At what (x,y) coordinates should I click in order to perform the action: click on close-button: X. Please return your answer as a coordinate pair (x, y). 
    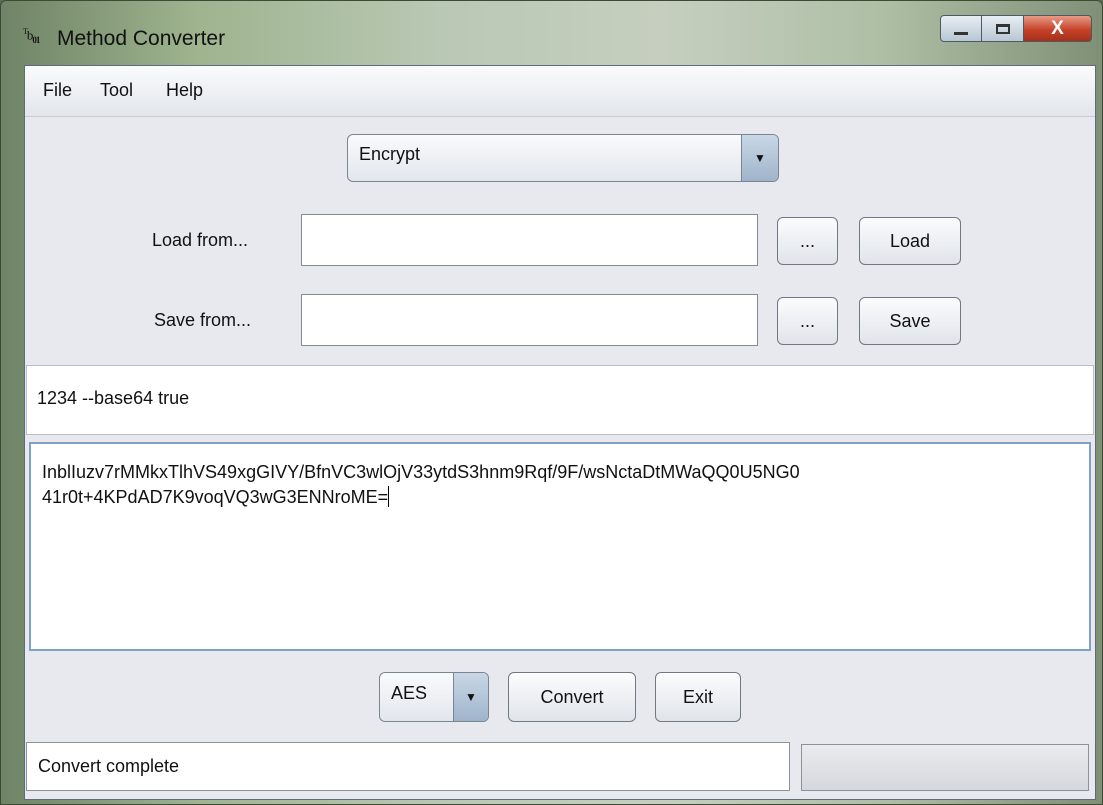
    Looking at the image, I should click on (1058, 28).